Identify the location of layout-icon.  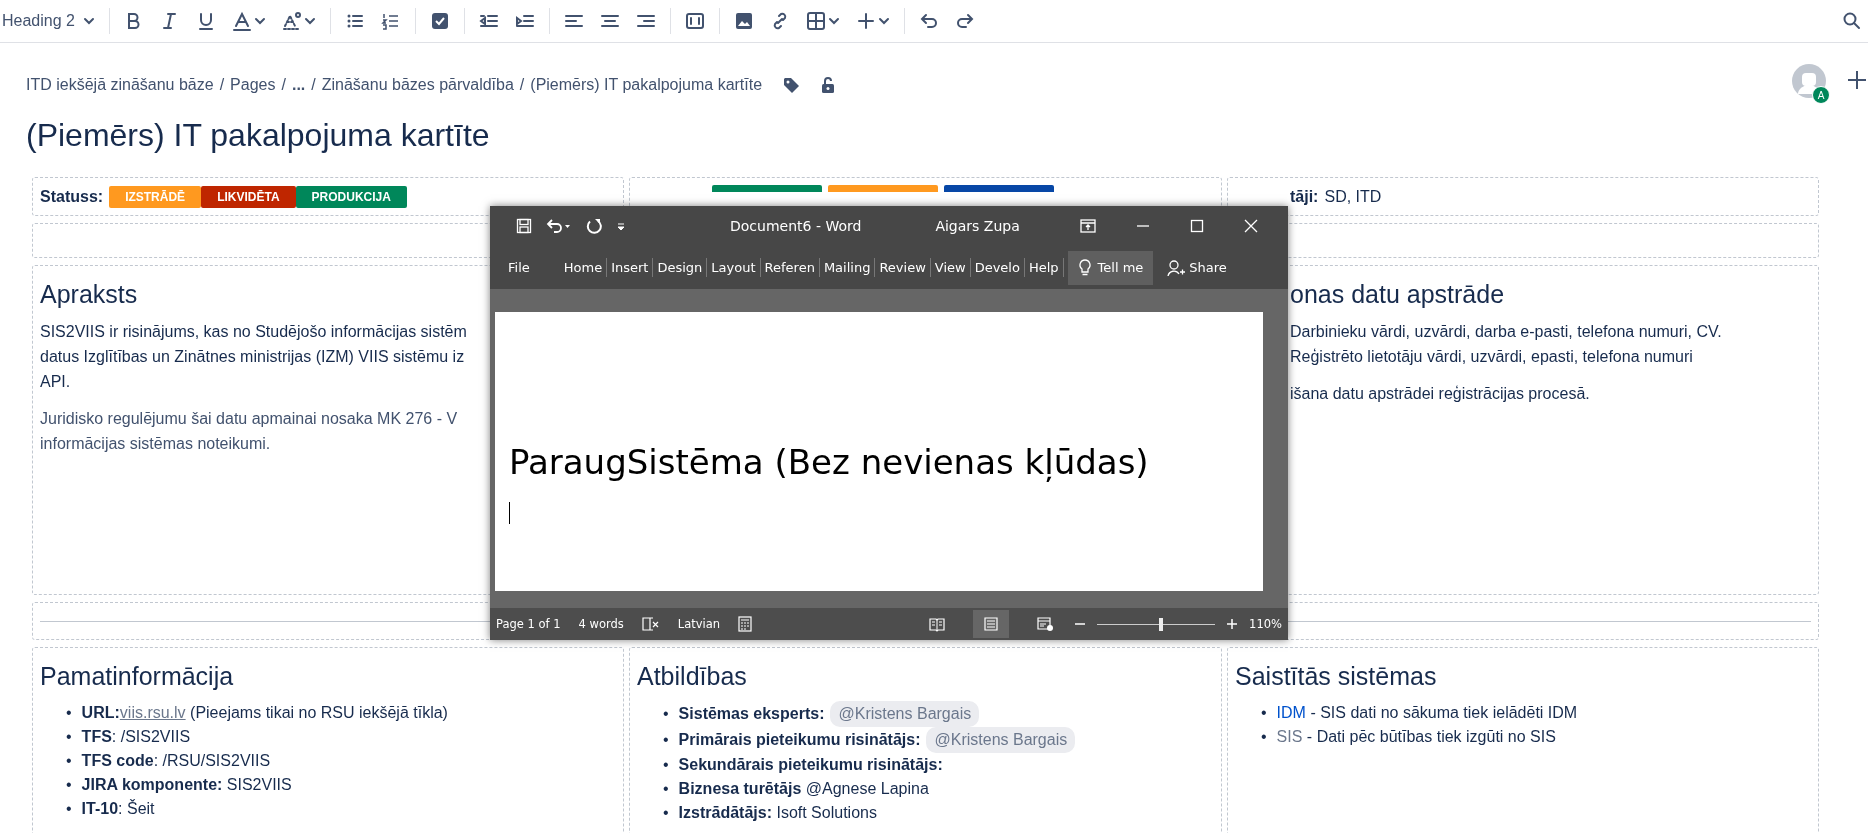
(694, 21).